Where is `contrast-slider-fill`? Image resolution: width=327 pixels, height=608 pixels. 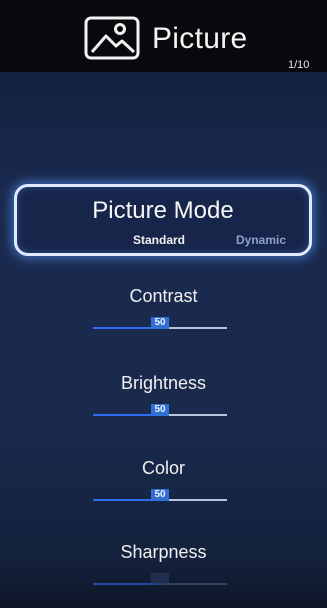
contrast-slider-fill is located at coordinates (126, 328).